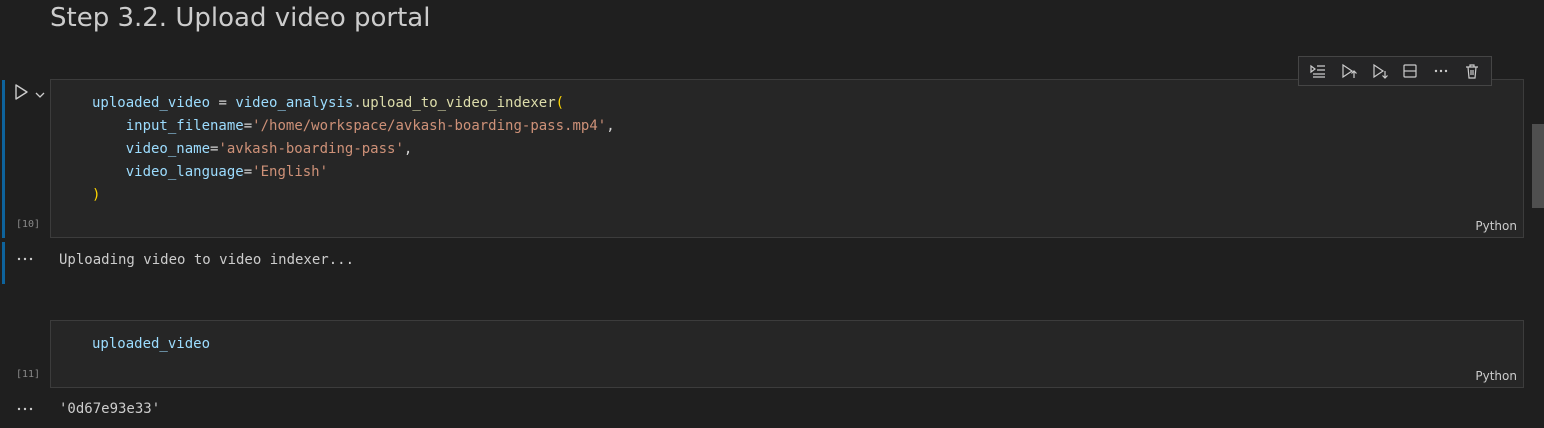  I want to click on cell-toolbar, so click(1395, 71).